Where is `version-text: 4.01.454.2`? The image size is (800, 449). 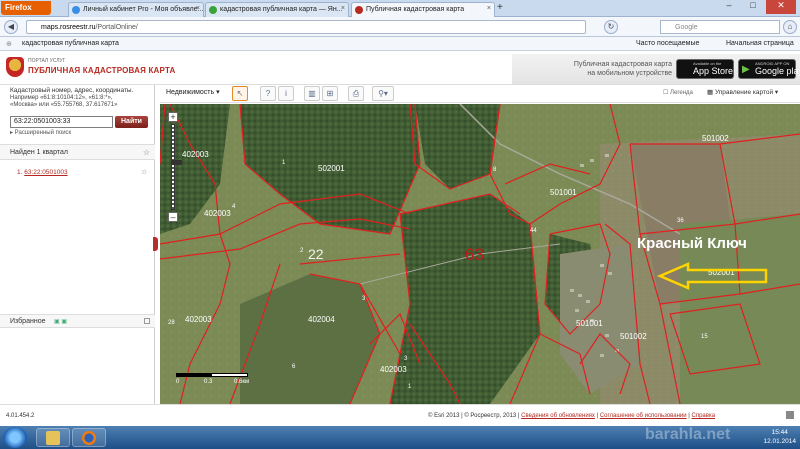
version-text: 4.01.454.2 is located at coordinates (20, 416).